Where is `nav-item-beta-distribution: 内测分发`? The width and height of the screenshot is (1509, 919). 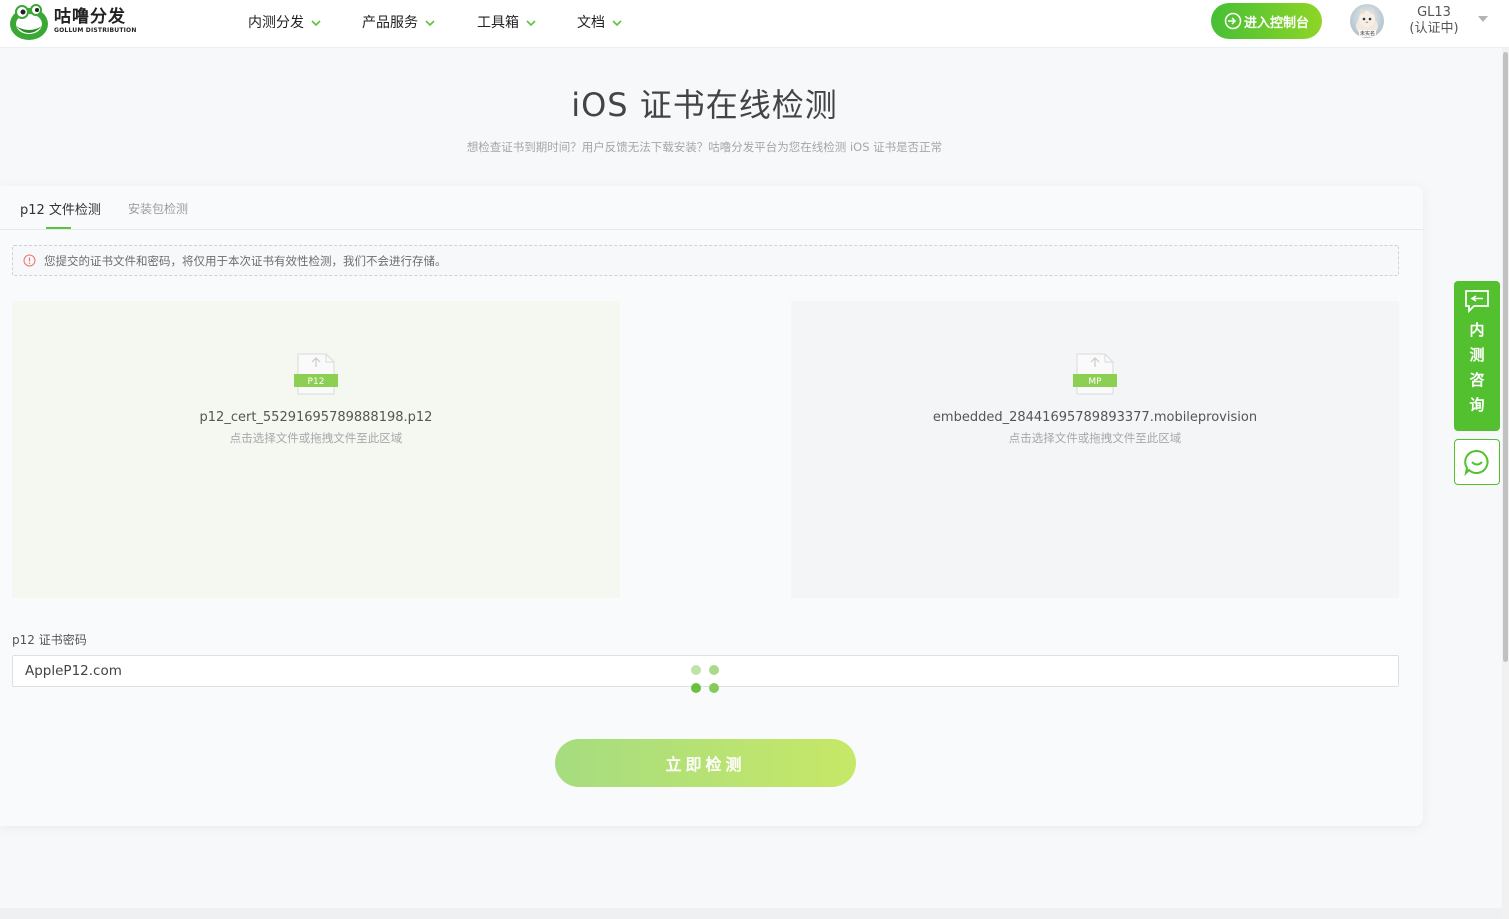
nav-item-beta-distribution: 内测分发 is located at coordinates (284, 22).